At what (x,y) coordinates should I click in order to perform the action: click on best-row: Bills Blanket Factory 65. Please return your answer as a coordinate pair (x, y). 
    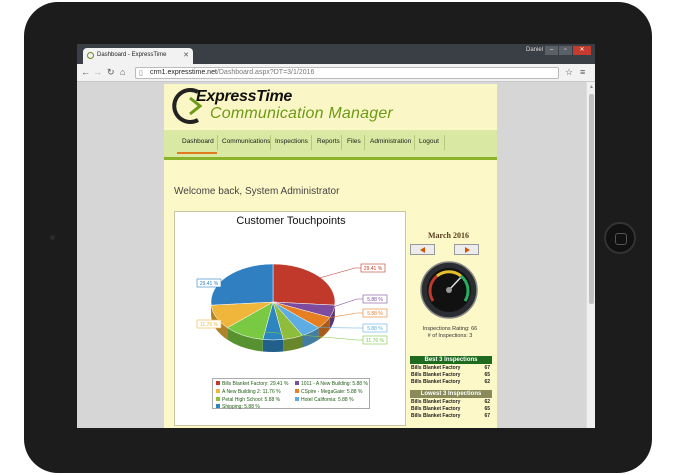
    Looking at the image, I should click on (451, 375).